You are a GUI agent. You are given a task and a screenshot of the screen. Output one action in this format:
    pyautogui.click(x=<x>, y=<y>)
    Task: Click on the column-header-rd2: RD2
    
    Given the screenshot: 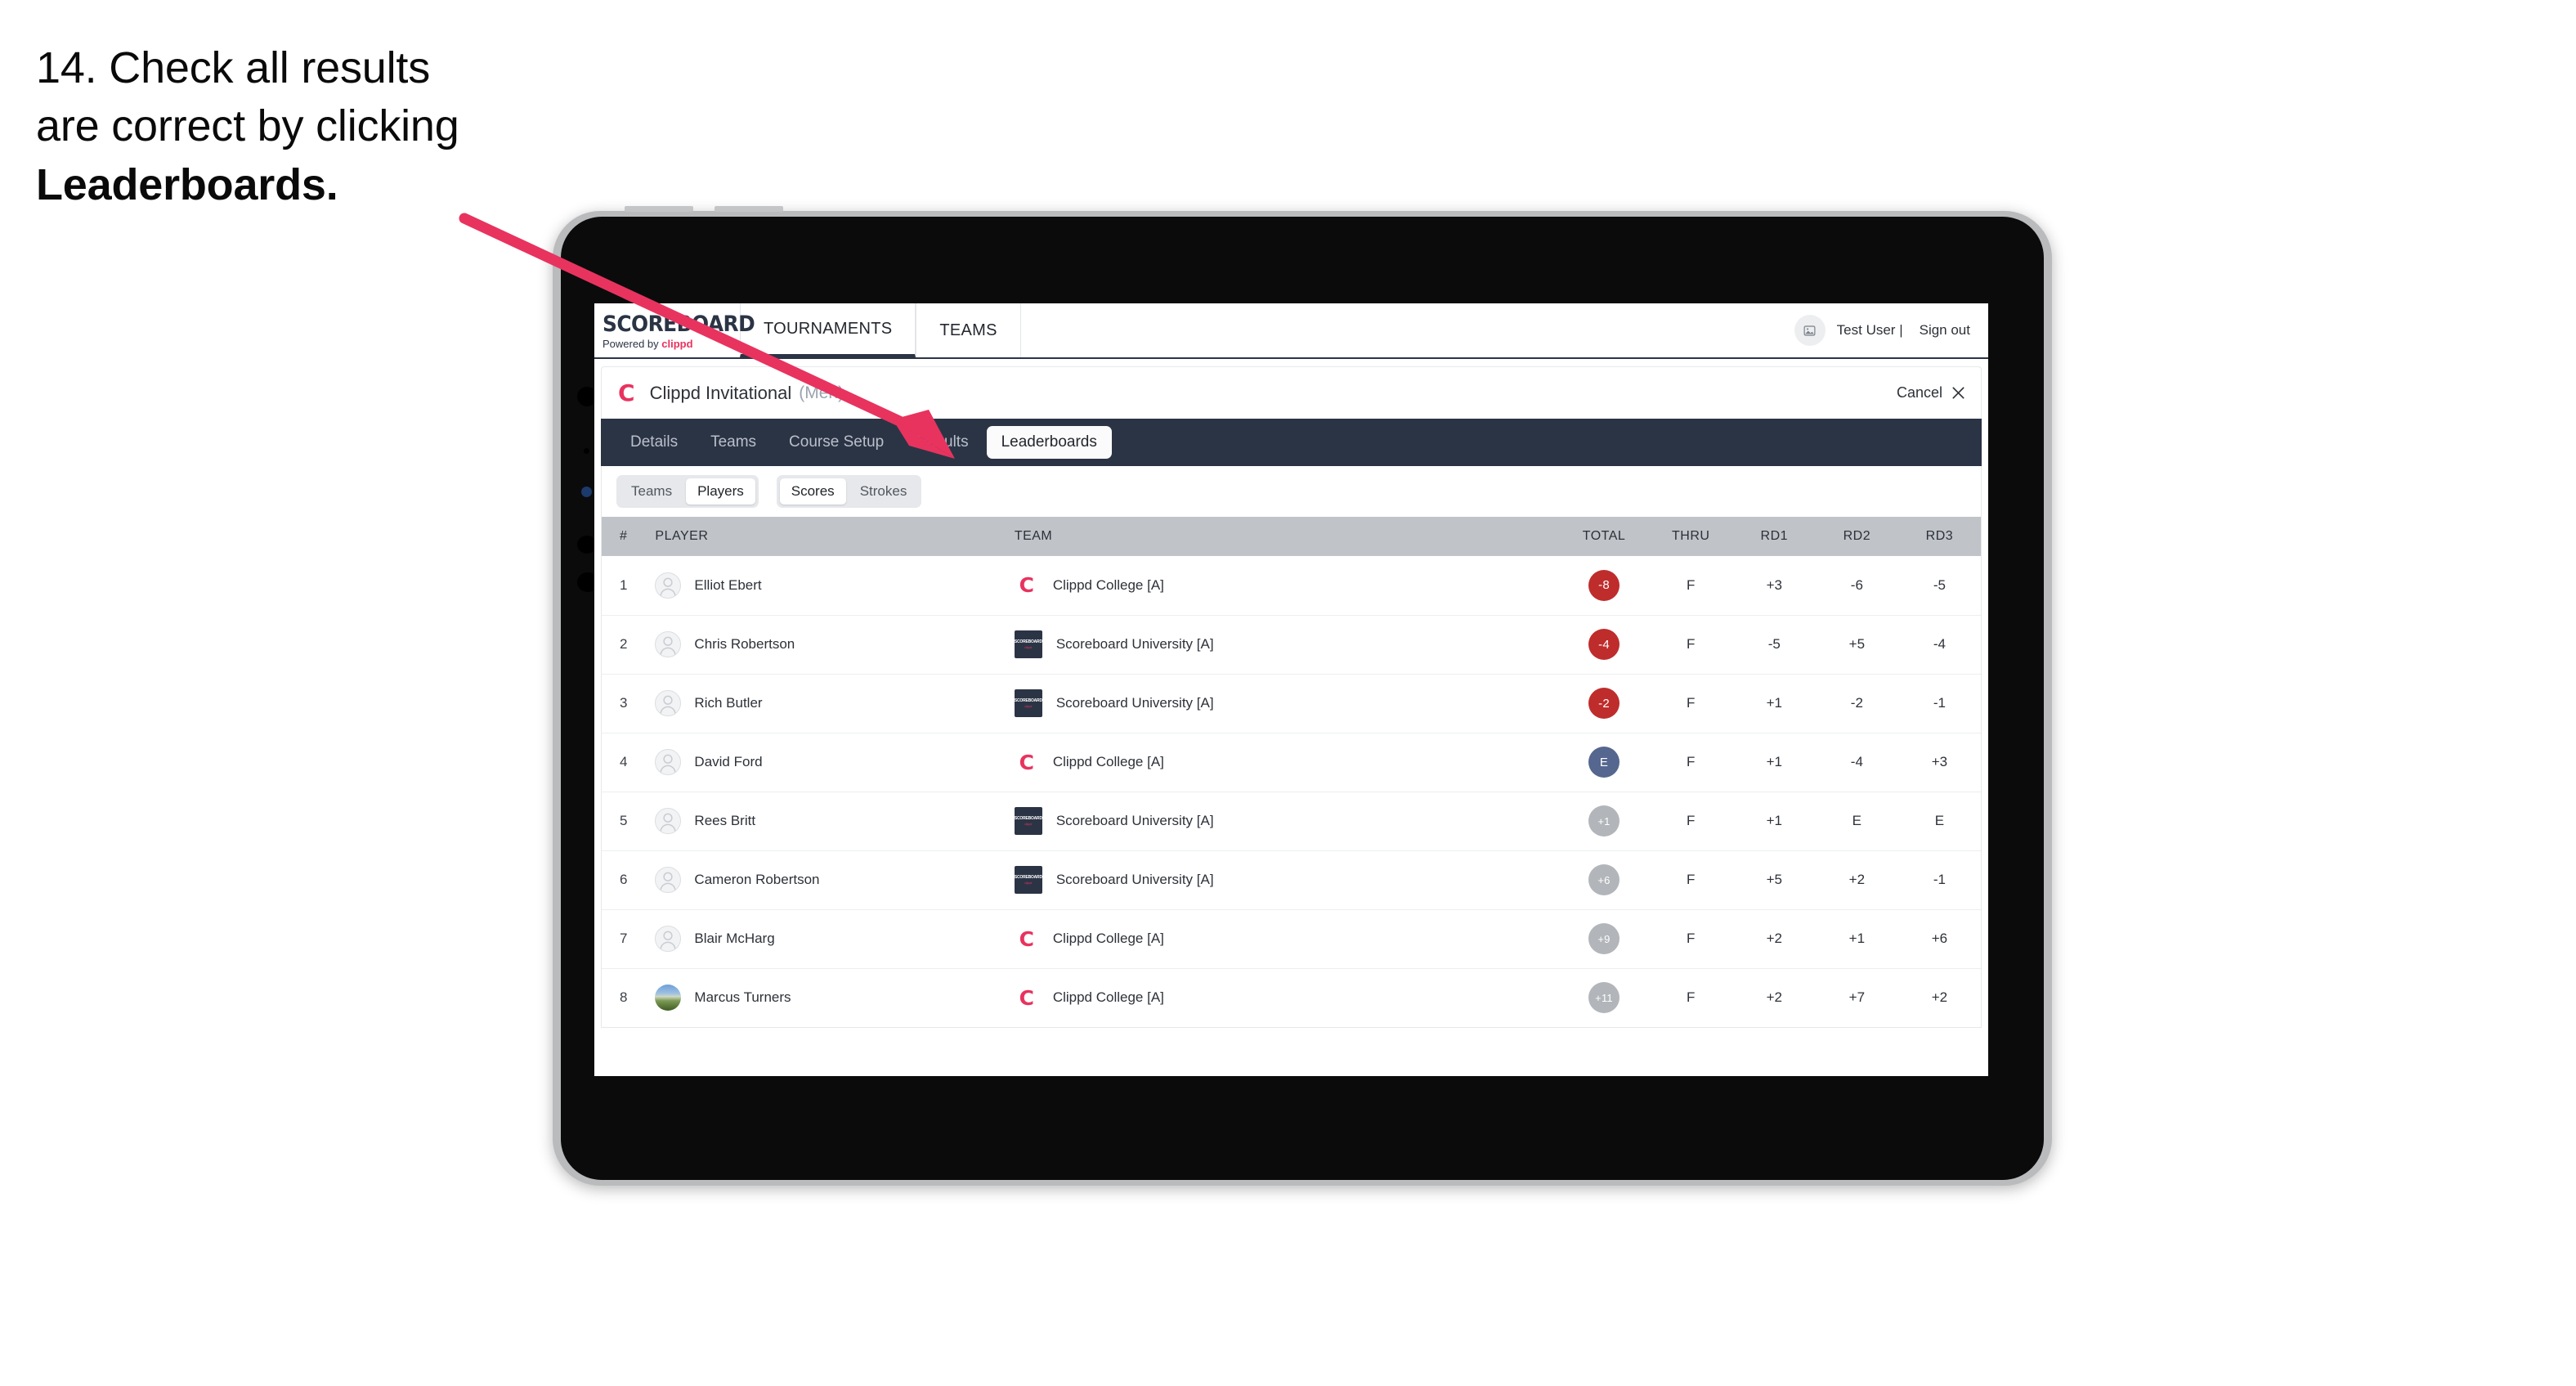 What is the action you would take?
    pyautogui.click(x=1856, y=536)
    